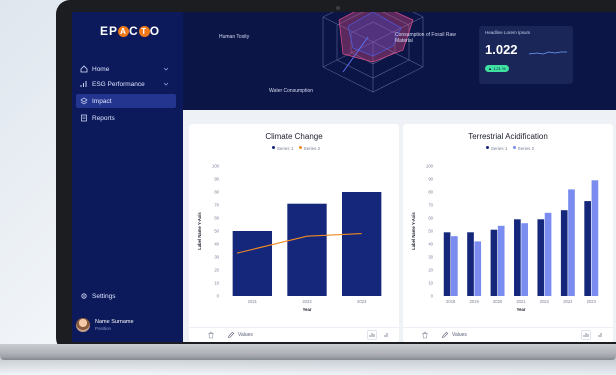 This screenshot has height=375, width=616. Describe the element at coordinates (508, 136) in the screenshot. I see `chart-title: Terrestrial Acidification` at that location.